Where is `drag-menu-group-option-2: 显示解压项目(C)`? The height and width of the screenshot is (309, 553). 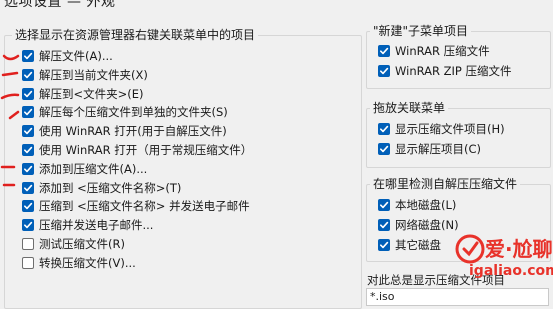
drag-menu-group-option-2: 显示解压项目(C) is located at coordinates (429, 149).